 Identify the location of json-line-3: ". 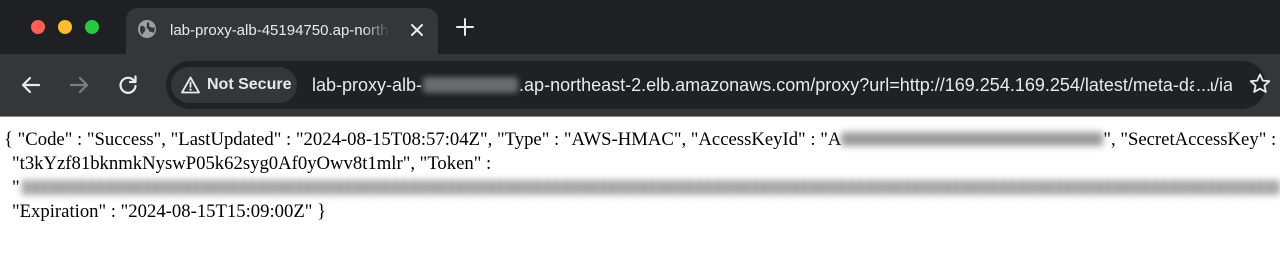
(16, 188).